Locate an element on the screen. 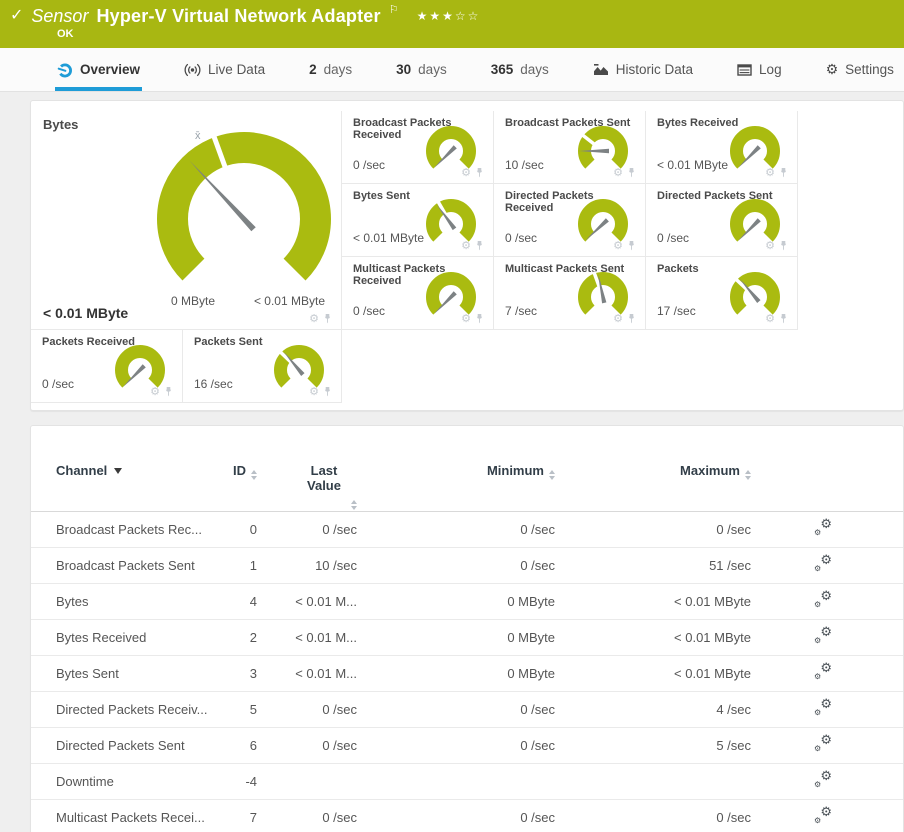 The height and width of the screenshot is (832, 904). gauge-card: Directed Packets Sent 0 /sec ⚙ is located at coordinates (722, 220).